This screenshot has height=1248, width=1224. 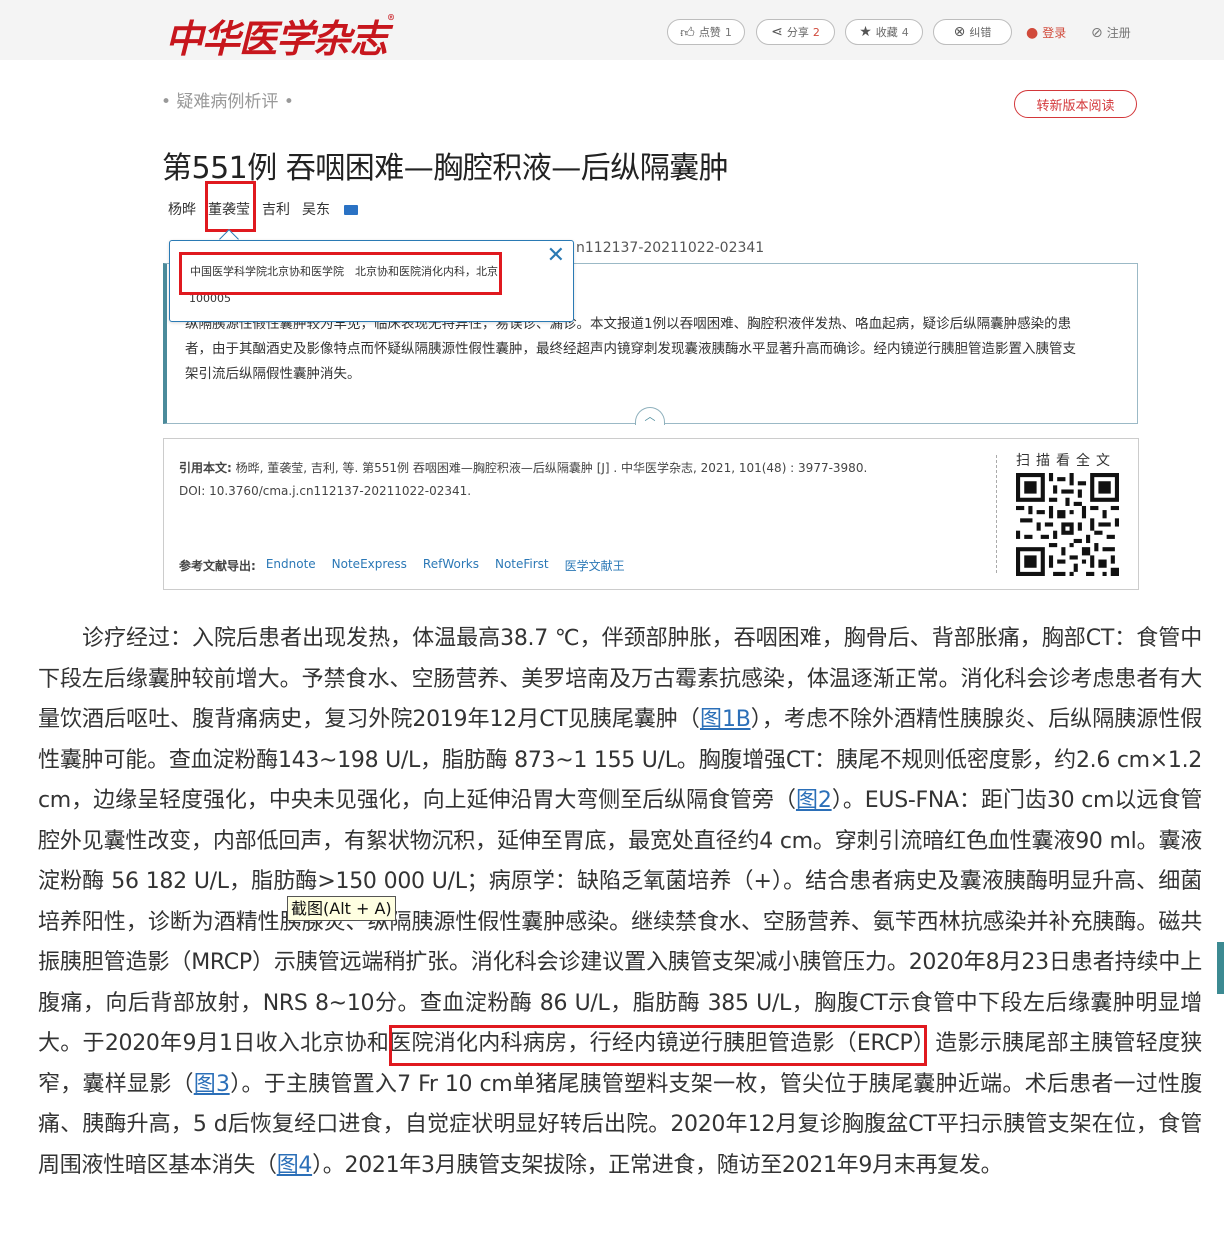 I want to click on author-name: 吴东, so click(x=316, y=210).